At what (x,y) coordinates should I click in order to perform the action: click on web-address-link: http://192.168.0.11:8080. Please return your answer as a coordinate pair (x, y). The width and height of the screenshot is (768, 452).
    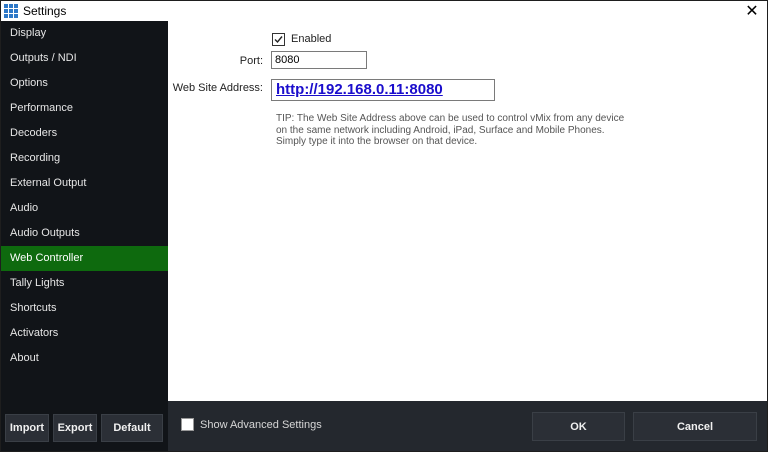
    Looking at the image, I should click on (359, 89).